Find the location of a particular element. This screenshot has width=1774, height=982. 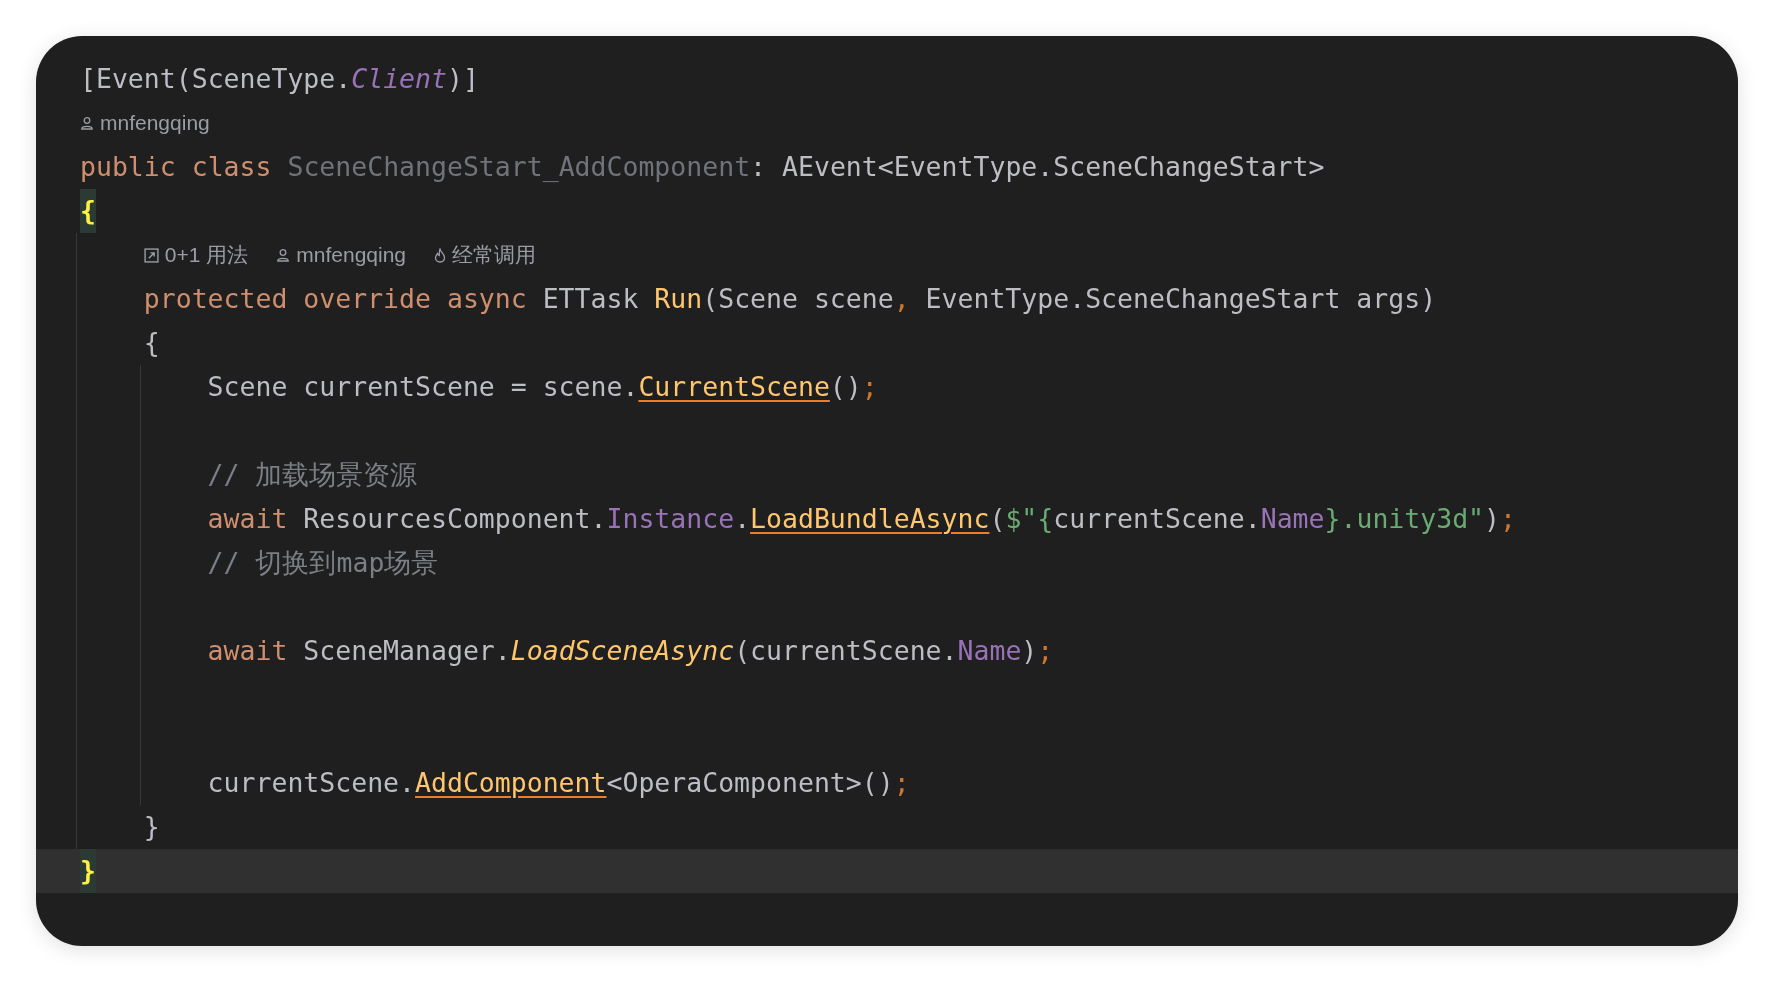

code-line: Scene currentScene = scene.CurrentScene(); is located at coordinates (542, 387).